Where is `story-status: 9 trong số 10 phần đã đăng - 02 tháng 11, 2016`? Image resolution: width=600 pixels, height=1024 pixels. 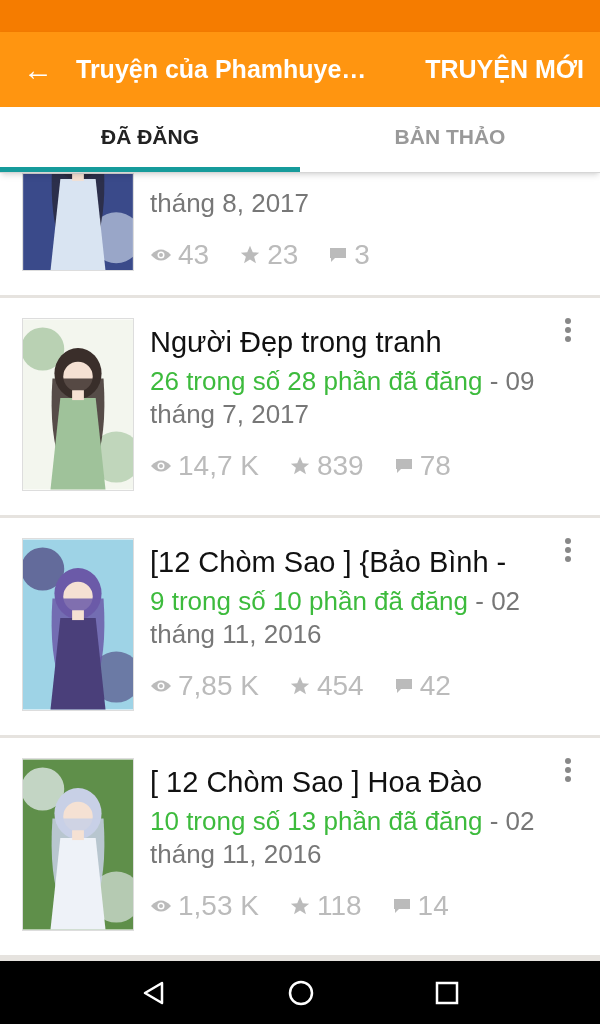 story-status: 9 trong số 10 phần đã đăng - 02 tháng 11, 2016 is located at coordinates (336, 618).